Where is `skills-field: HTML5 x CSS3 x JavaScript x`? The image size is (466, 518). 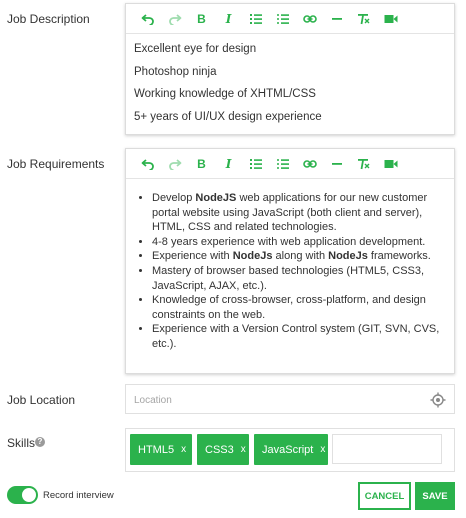
skills-field: HTML5 x CSS3 x JavaScript x is located at coordinates (290, 450).